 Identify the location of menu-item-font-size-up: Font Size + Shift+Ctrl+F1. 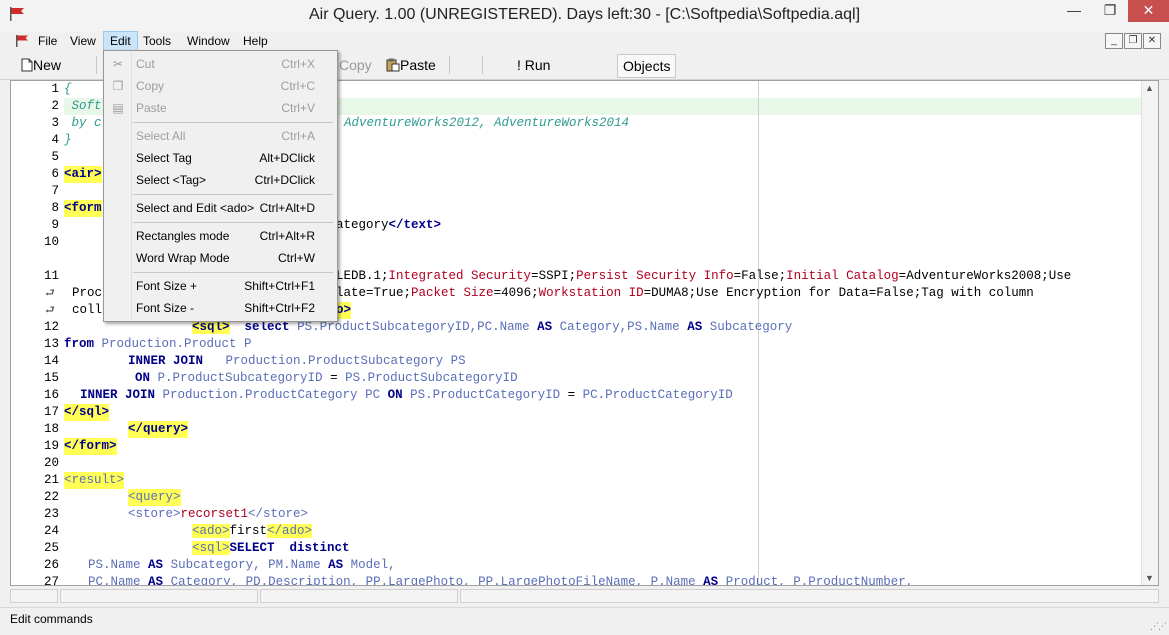
(220, 286).